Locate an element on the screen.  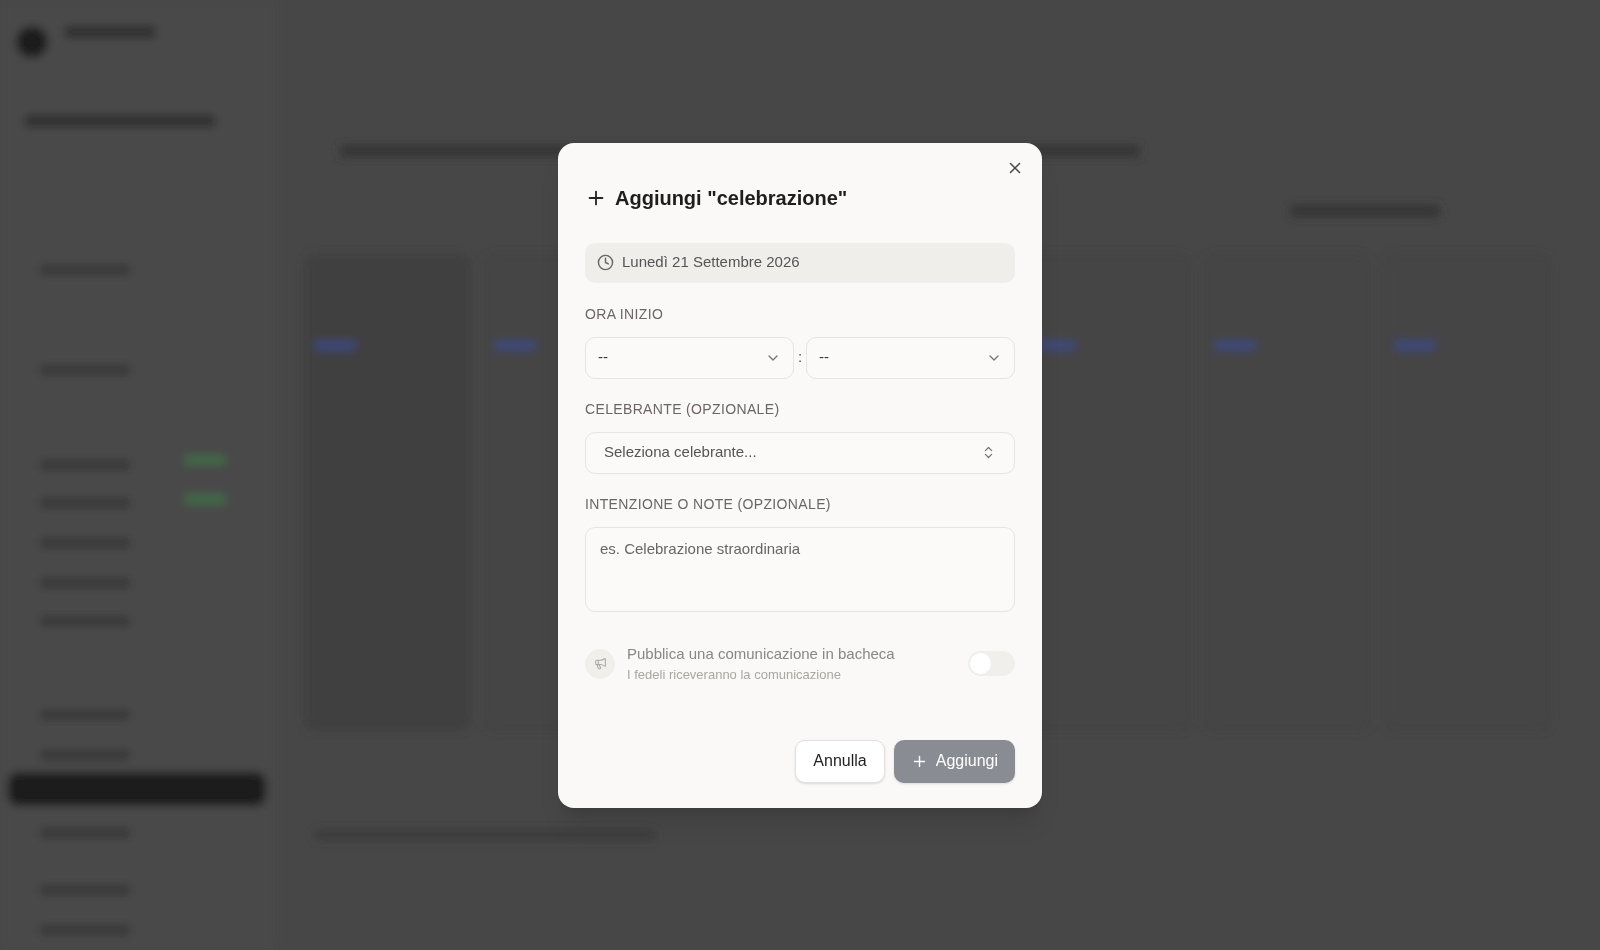
dialog-title: Aggiungi "celebrazione" is located at coordinates (731, 198).